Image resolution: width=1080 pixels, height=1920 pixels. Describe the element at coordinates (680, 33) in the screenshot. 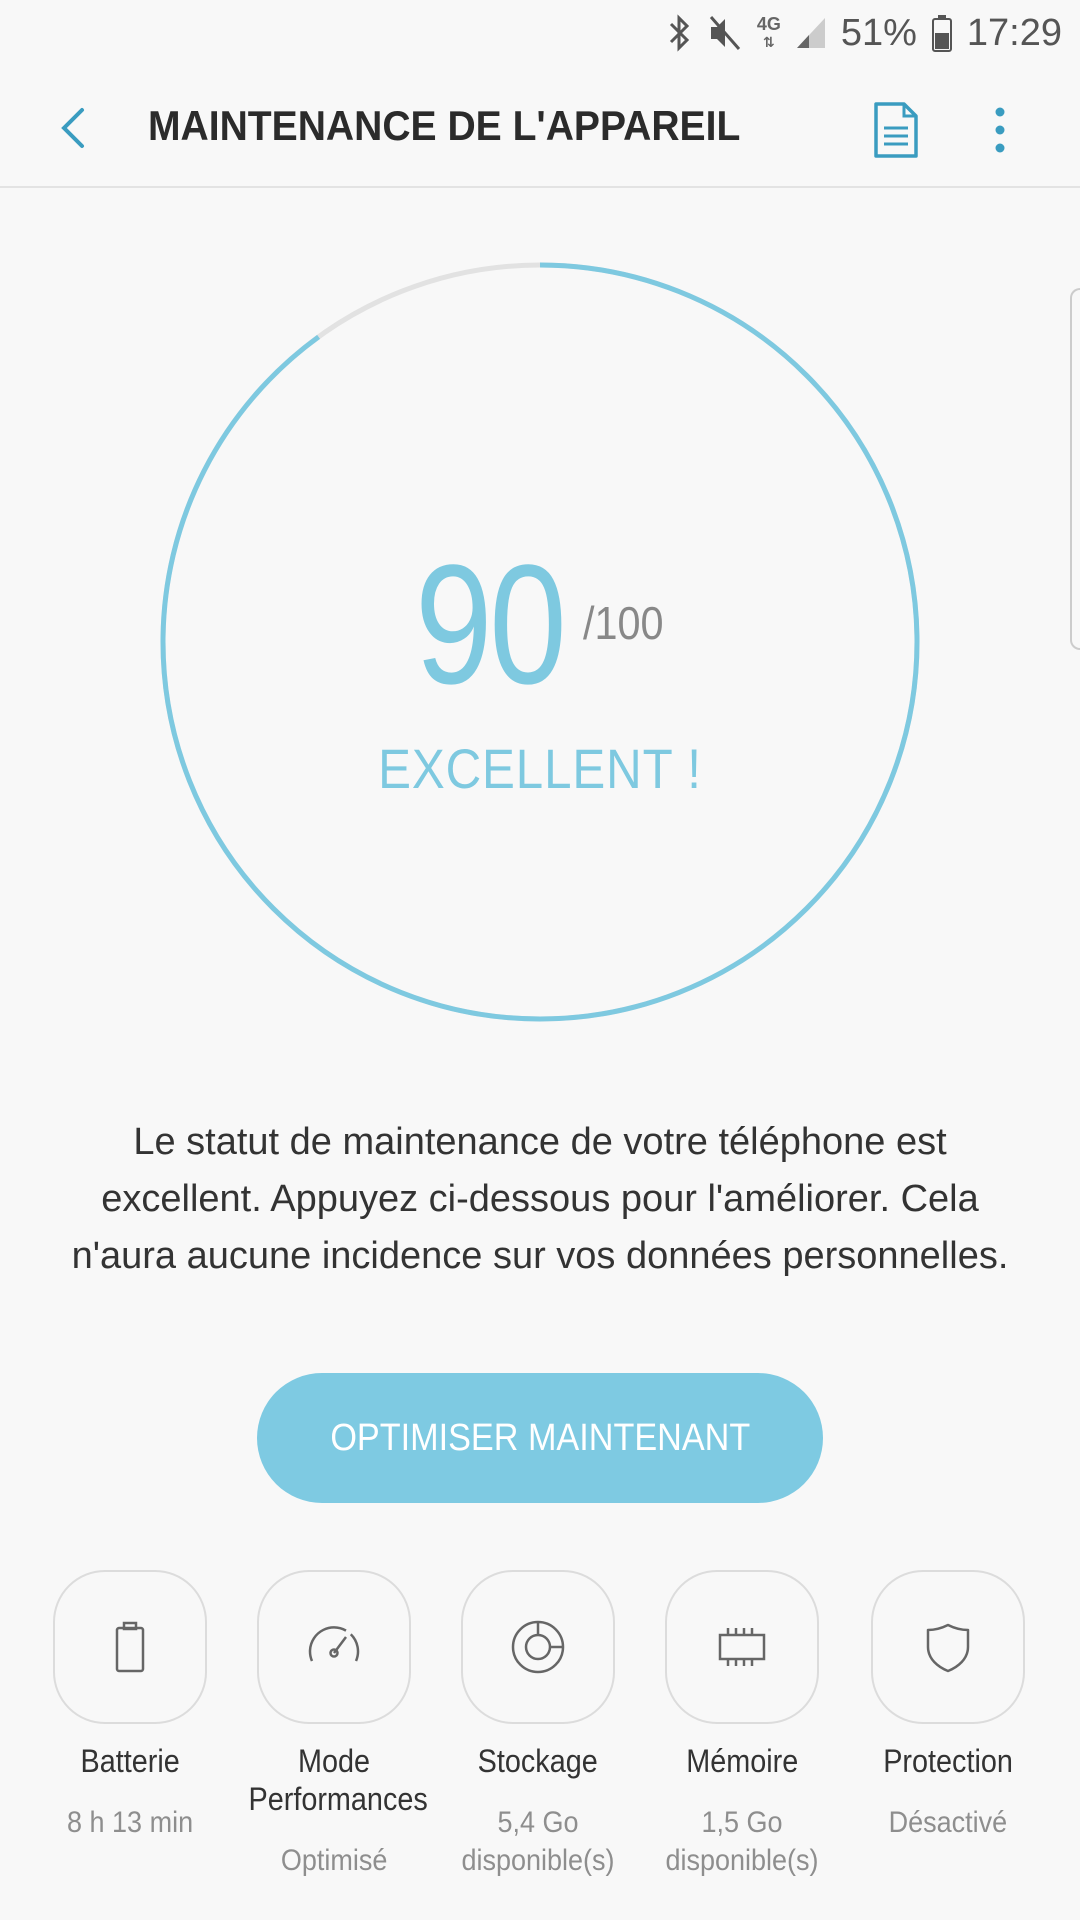

I see `bluetooth-icon` at that location.